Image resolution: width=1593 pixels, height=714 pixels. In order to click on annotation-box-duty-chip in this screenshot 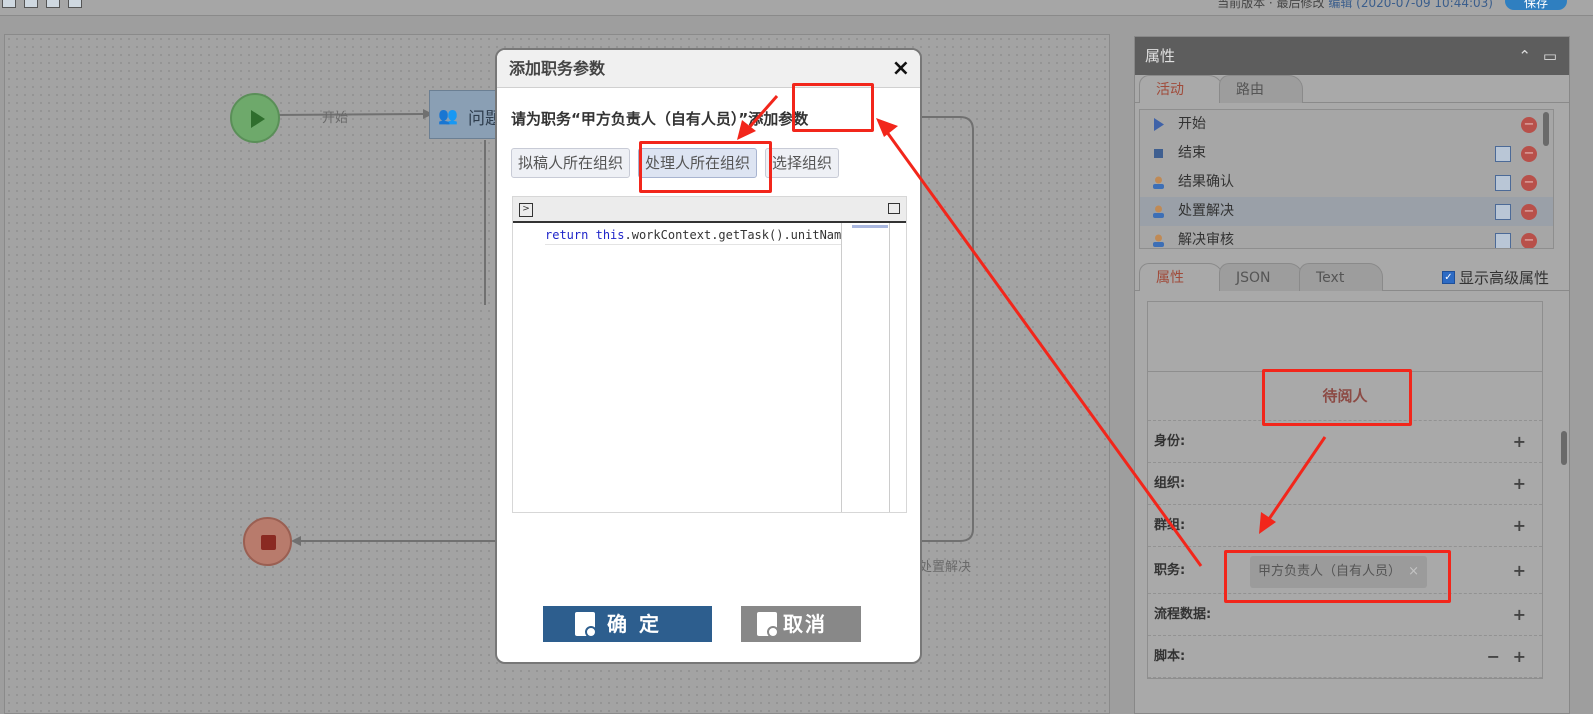, I will do `click(1337, 576)`.